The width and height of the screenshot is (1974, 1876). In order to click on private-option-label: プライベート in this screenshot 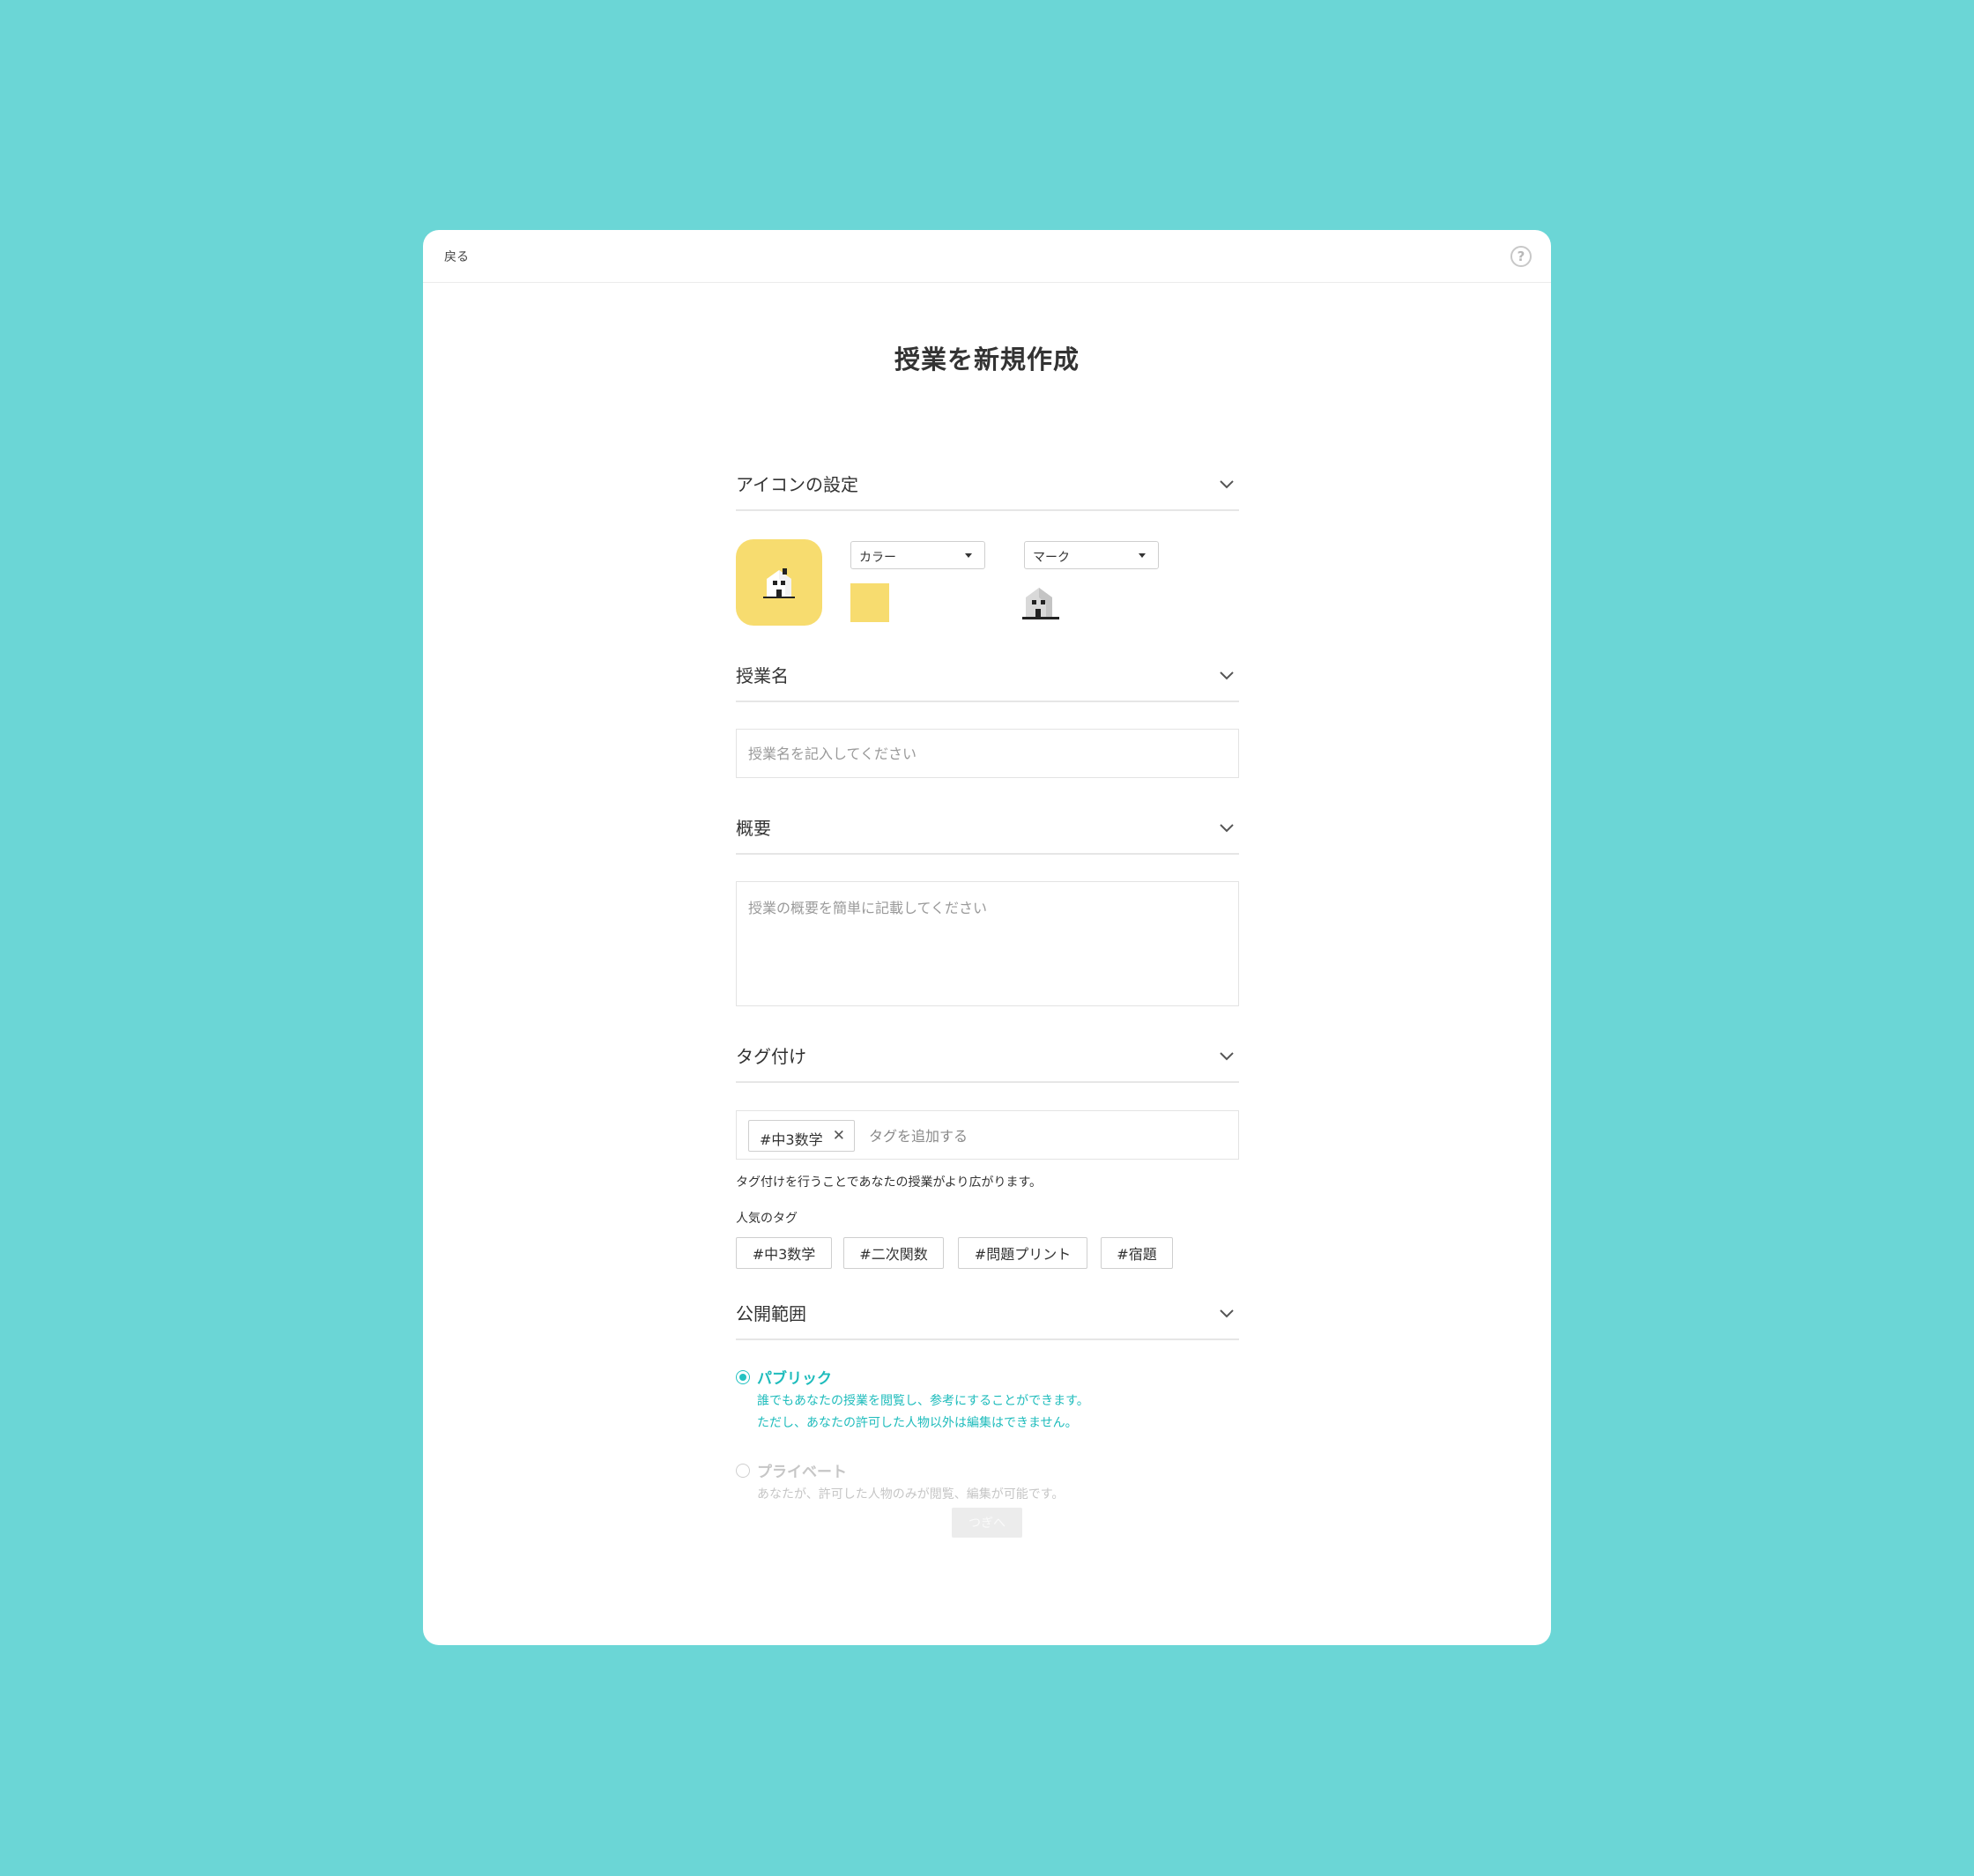, I will do `click(802, 1470)`.